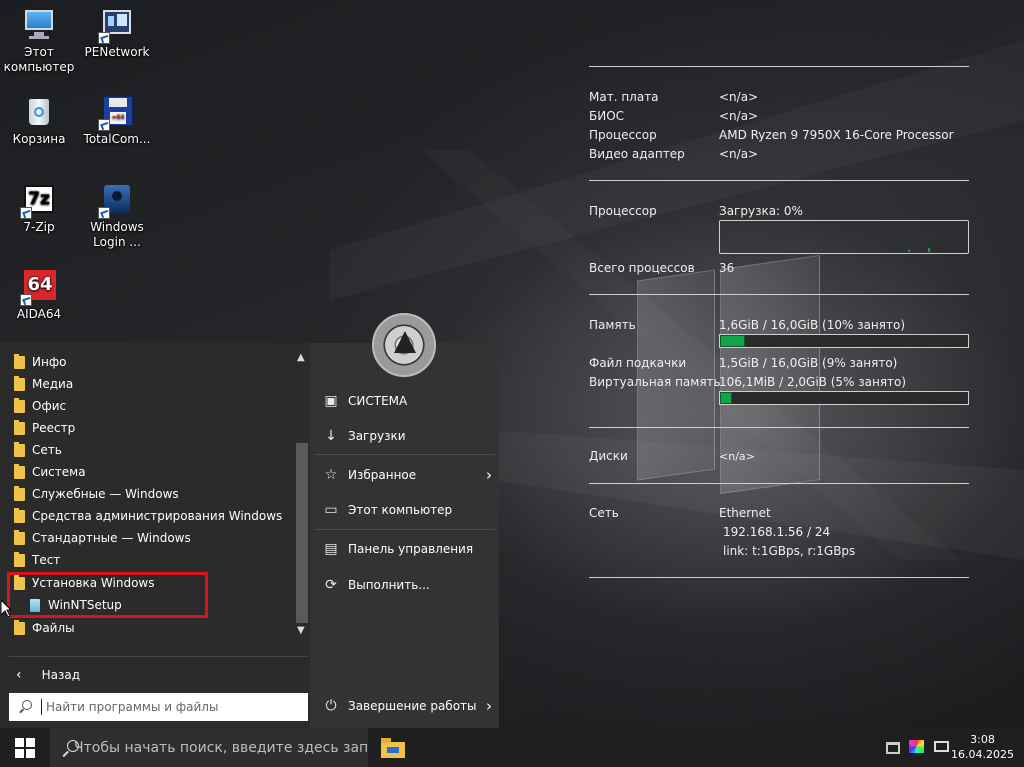 The image size is (1024, 767). I want to click on text-cursor, so click(41, 707).